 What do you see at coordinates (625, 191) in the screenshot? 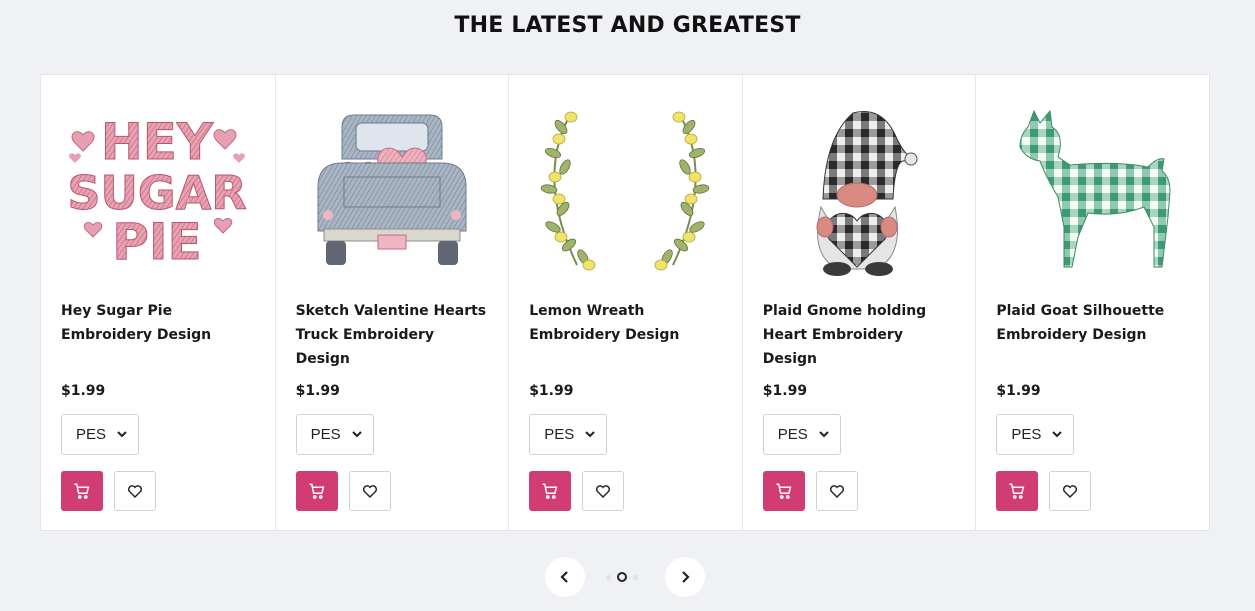
I see `lemon-wreath-design-image` at bounding box center [625, 191].